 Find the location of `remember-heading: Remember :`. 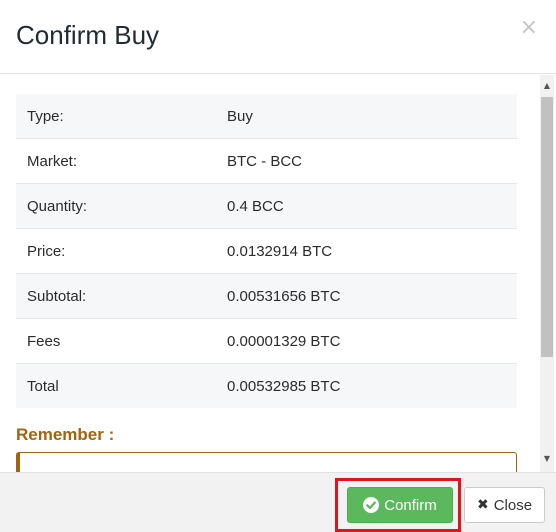

remember-heading: Remember : is located at coordinates (65, 434).